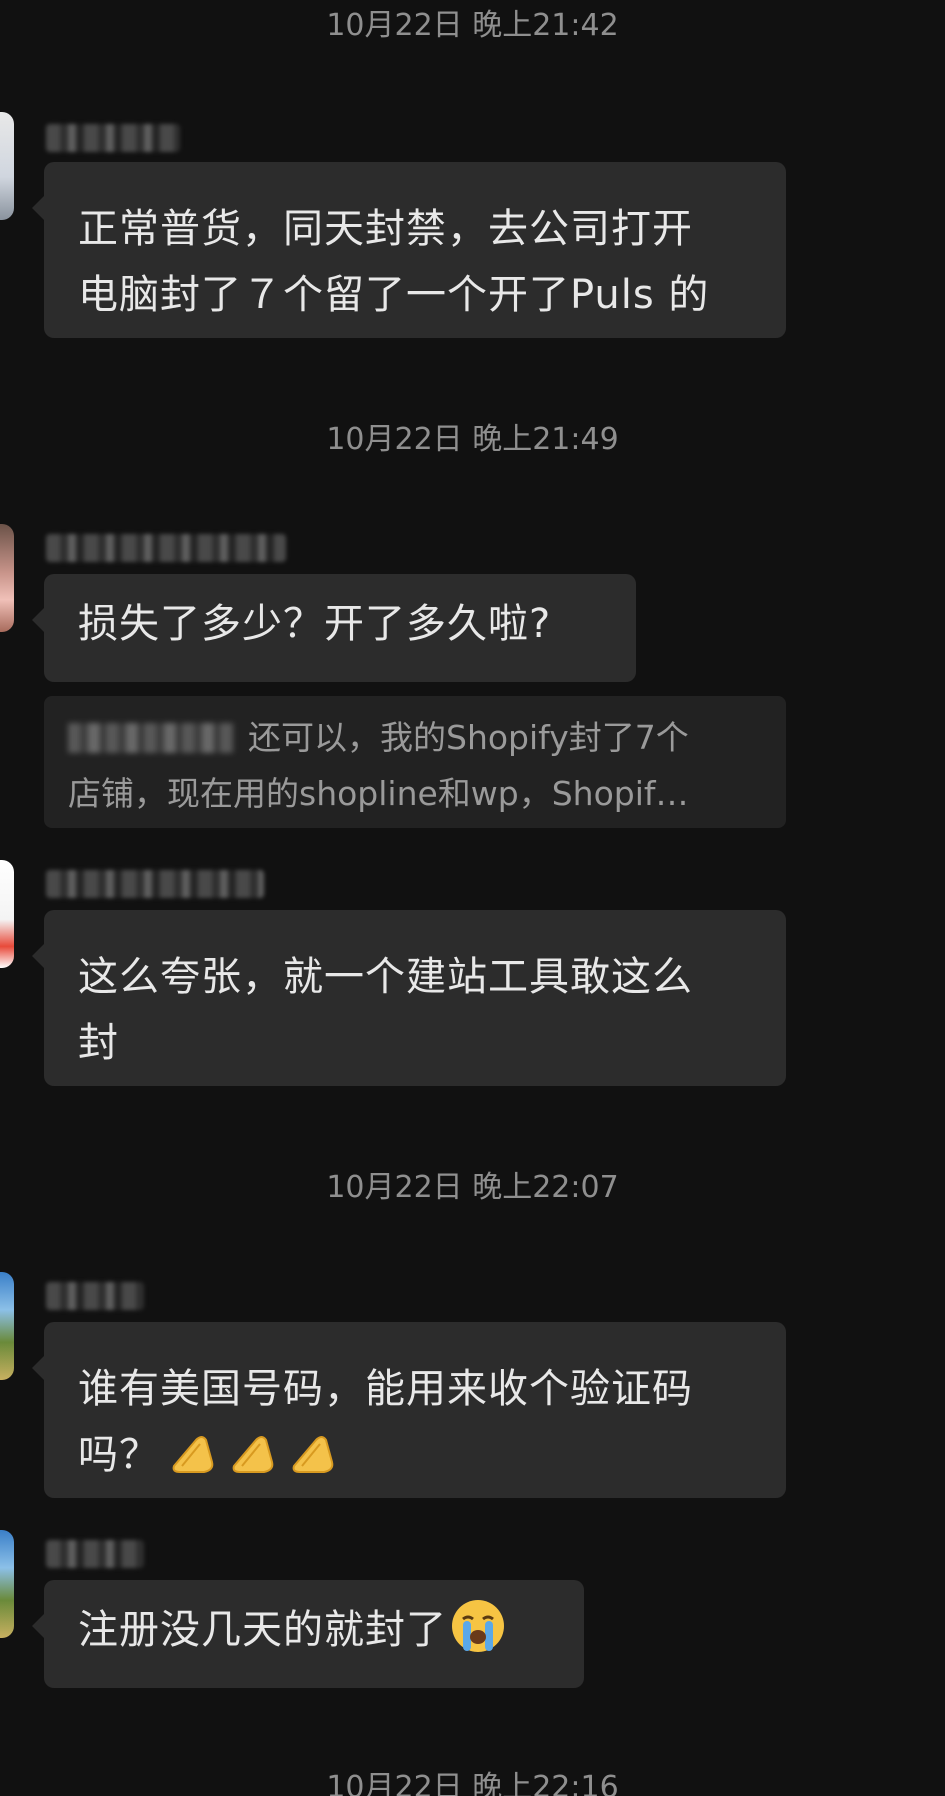 The image size is (945, 1796). What do you see at coordinates (315, 624) in the screenshot?
I see `message-text: 损失了多少？开了多久啦?` at bounding box center [315, 624].